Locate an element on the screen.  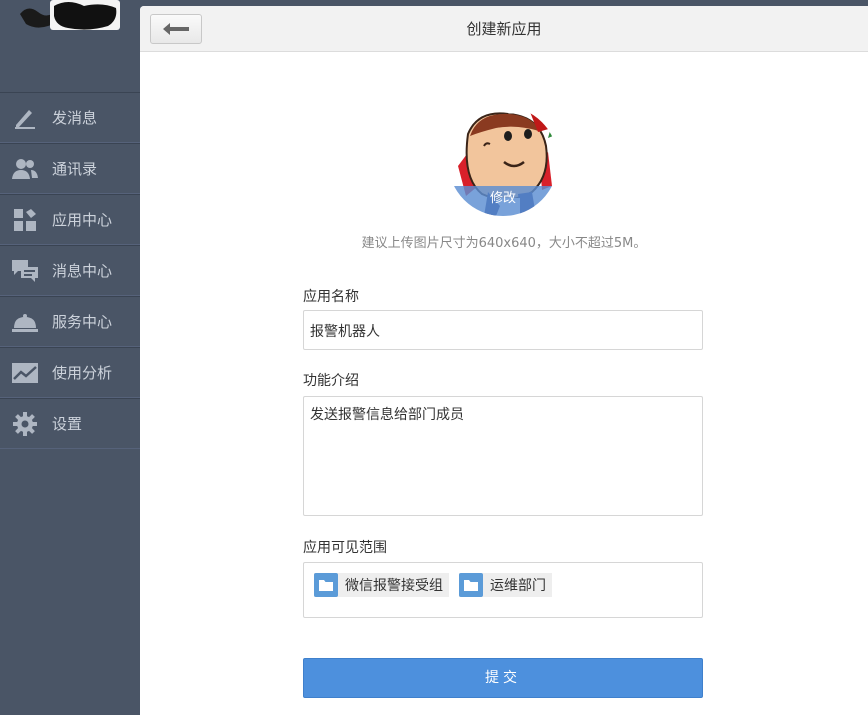
sidebar-item-label: 设置 is located at coordinates (67, 424).